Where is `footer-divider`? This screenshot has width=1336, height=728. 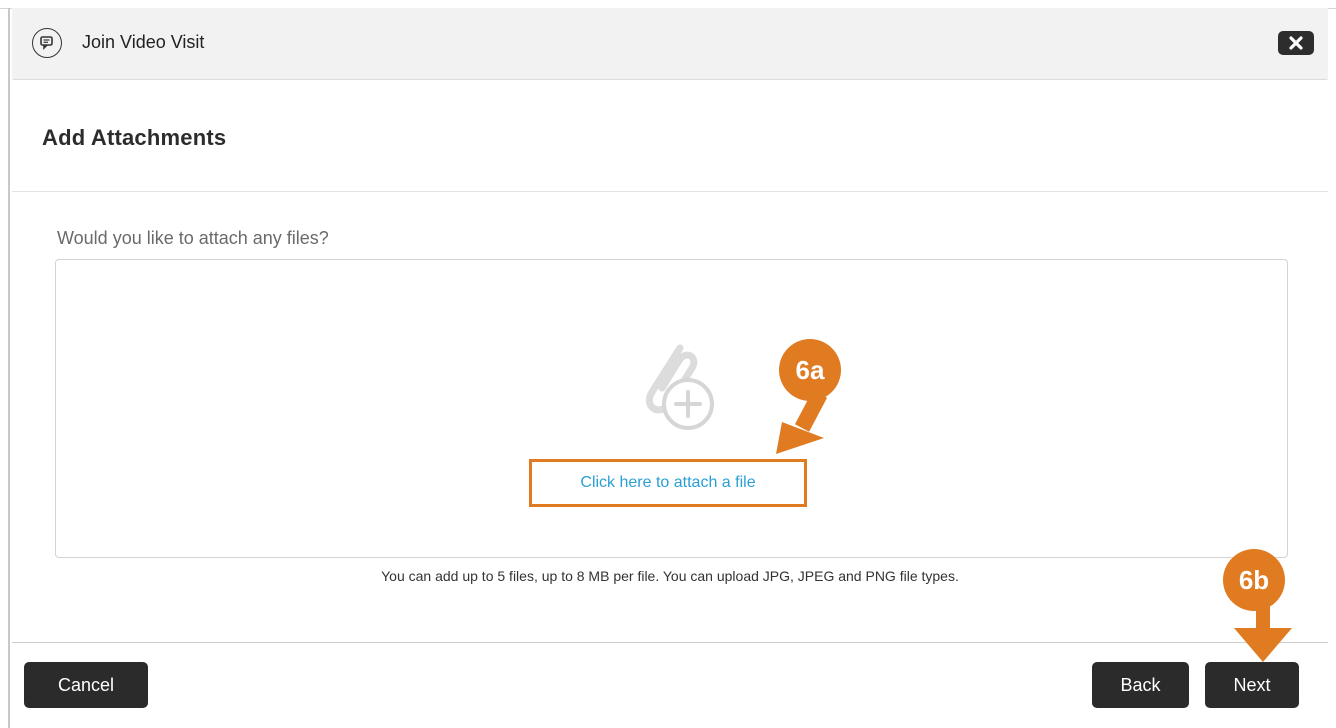
footer-divider is located at coordinates (670, 642).